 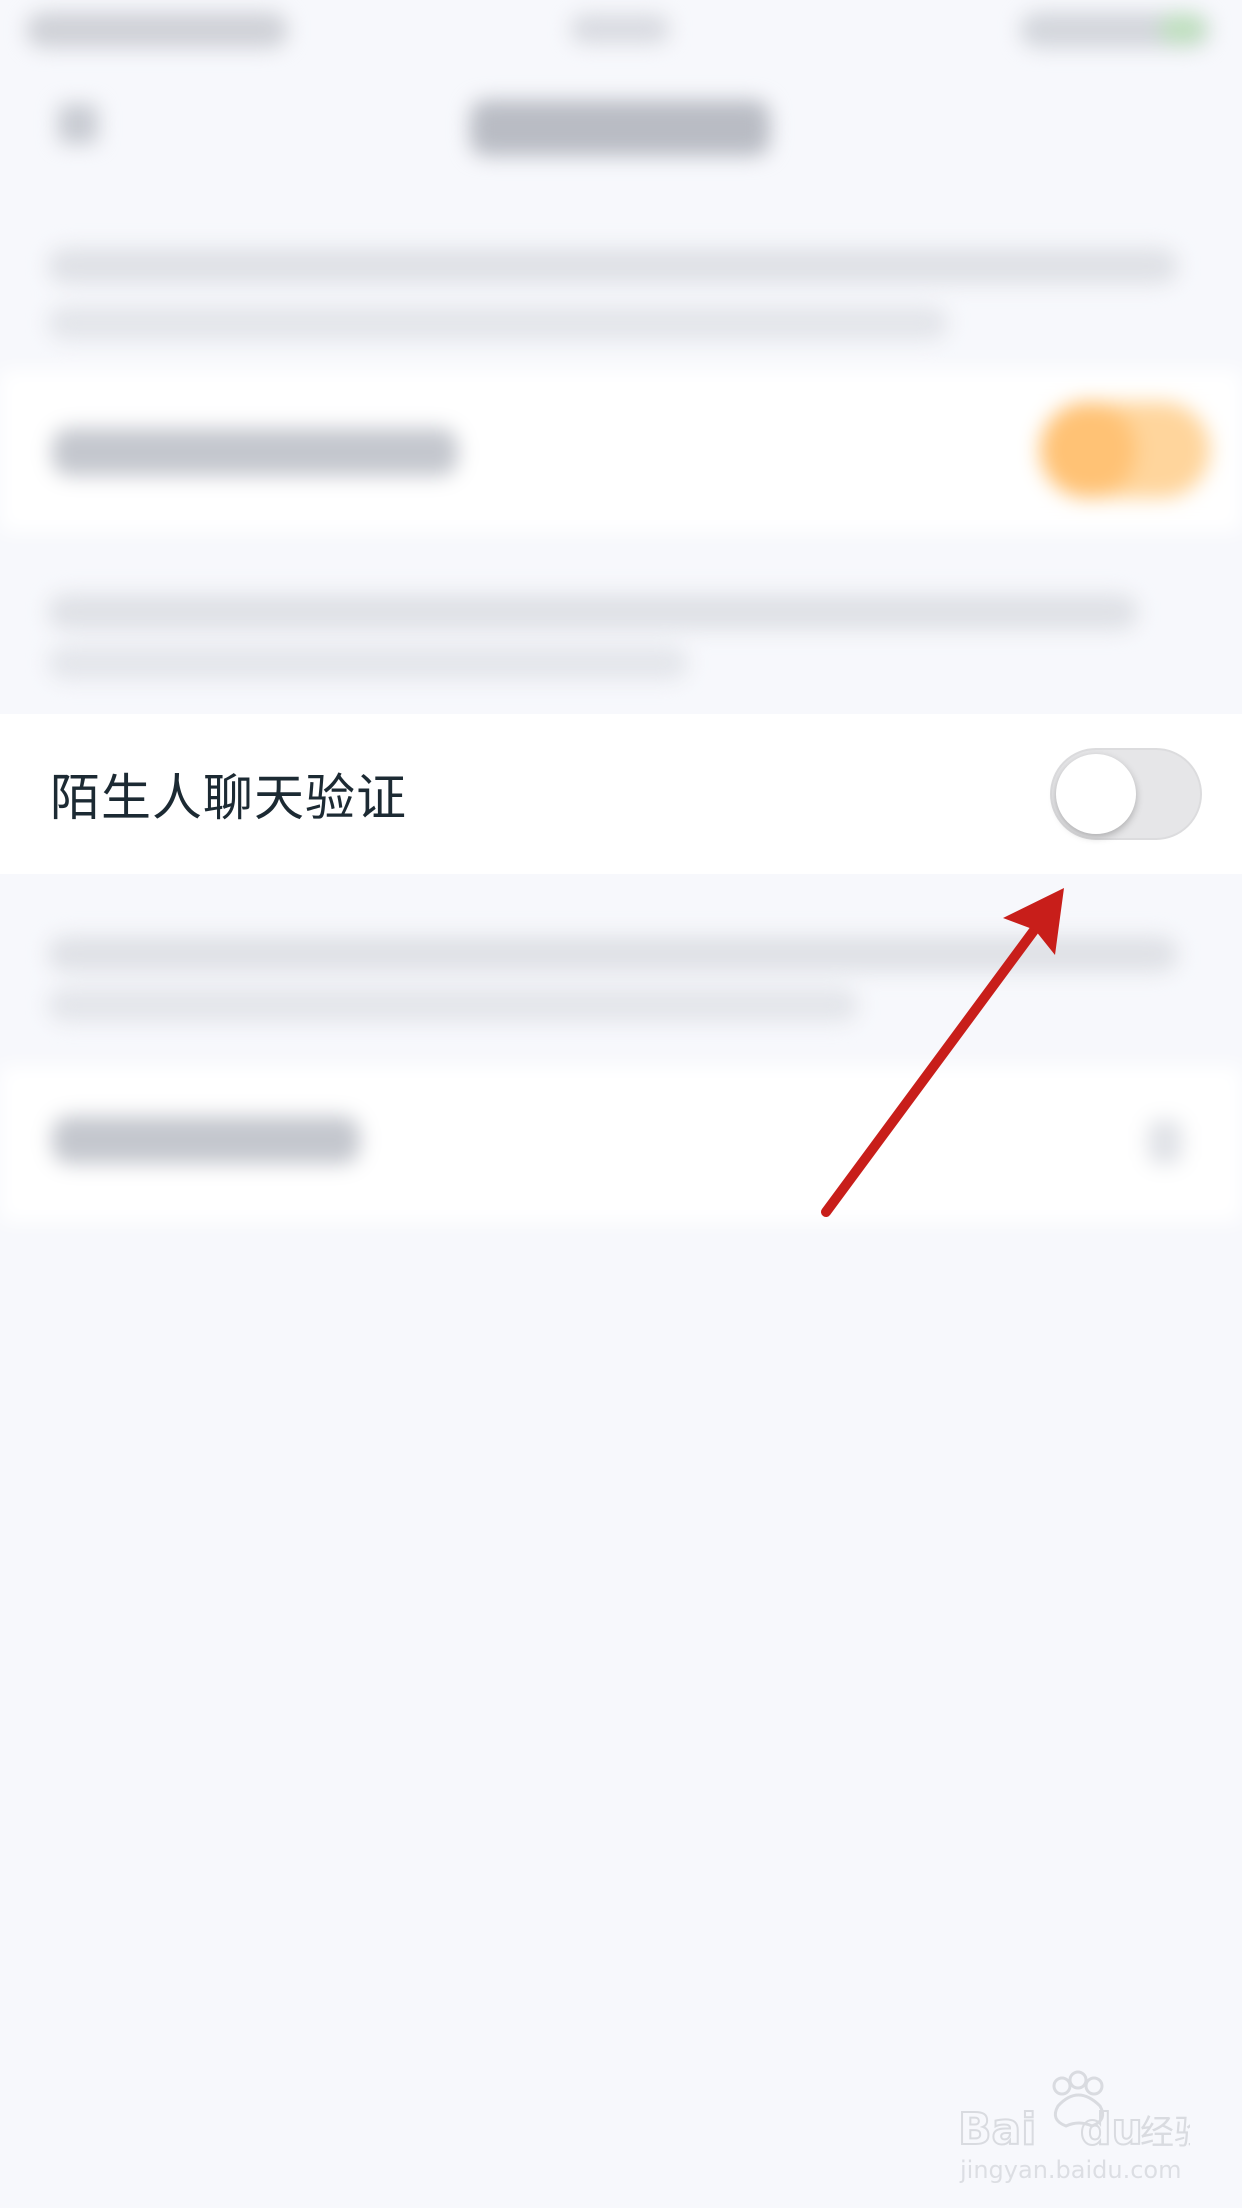 What do you see at coordinates (1165, 1142) in the screenshot?
I see `chevron-right-icon` at bounding box center [1165, 1142].